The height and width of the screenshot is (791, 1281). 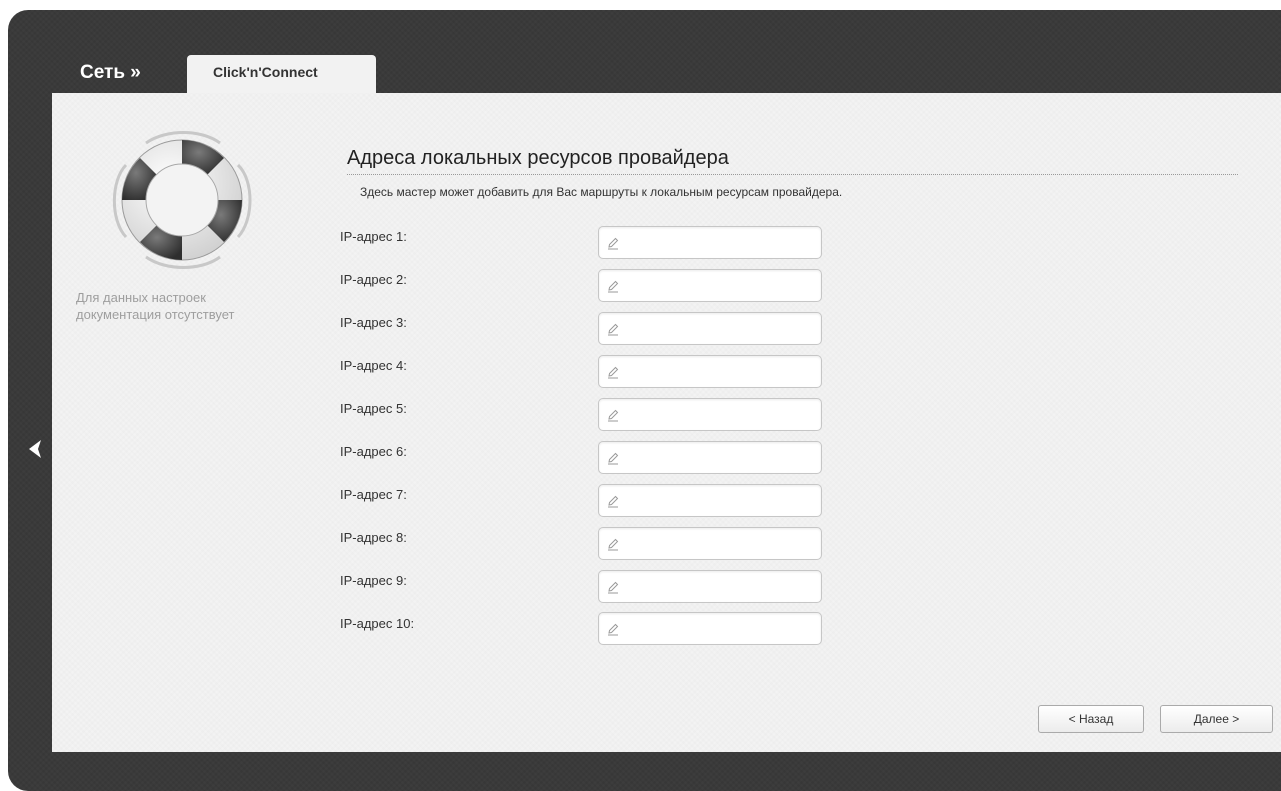 What do you see at coordinates (1216, 719) in the screenshot?
I see `next-button: Далее >` at bounding box center [1216, 719].